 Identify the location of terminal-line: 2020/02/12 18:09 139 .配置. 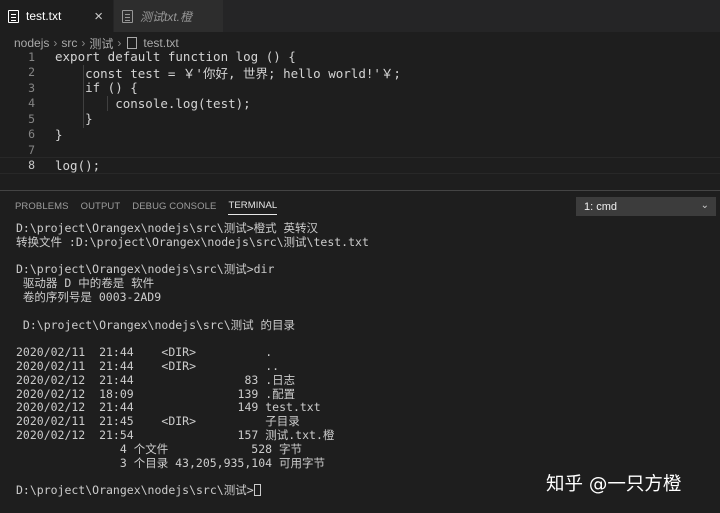
(156, 393).